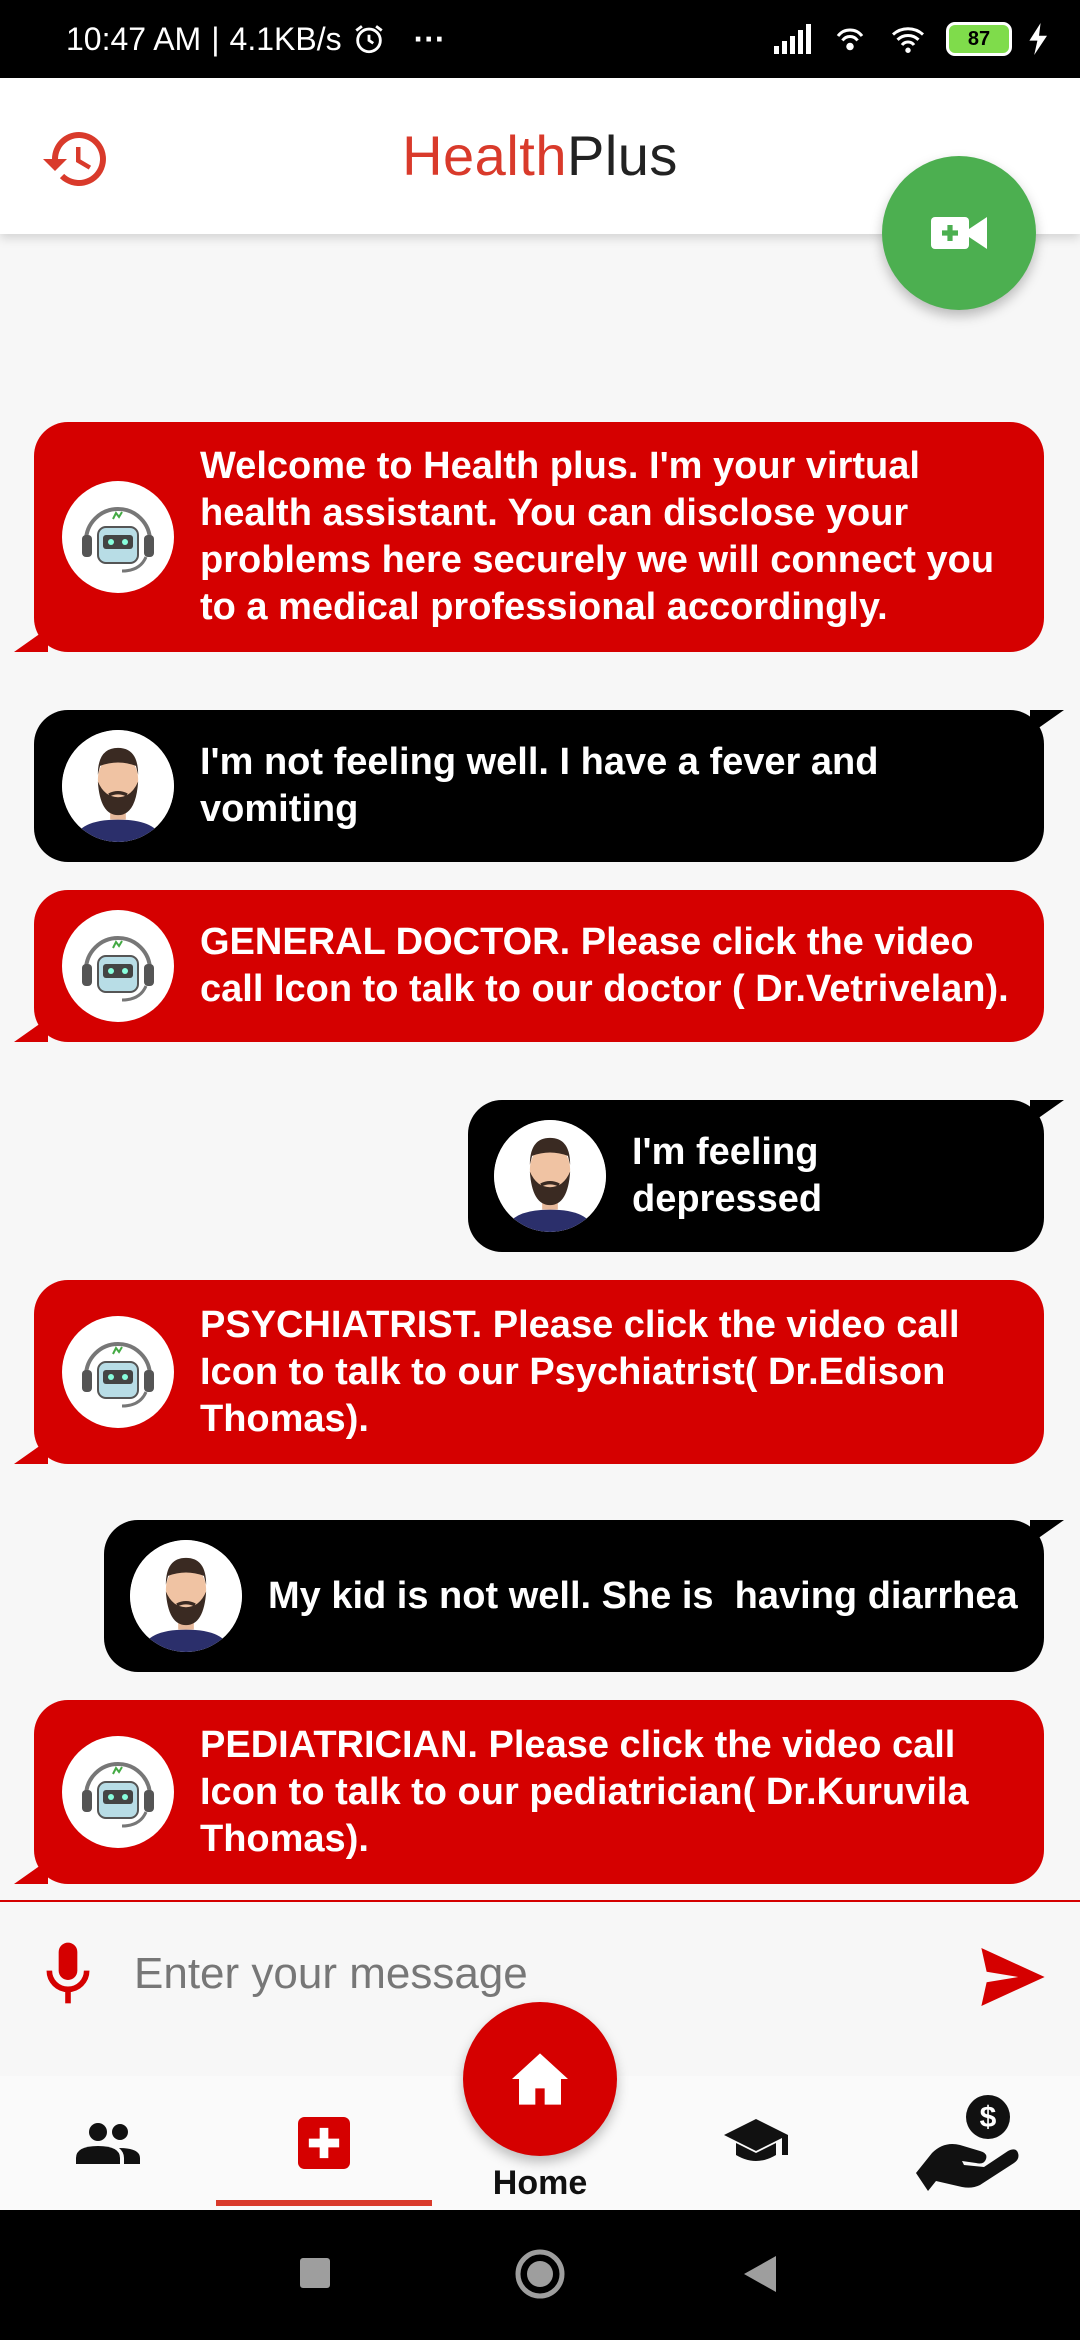 The height and width of the screenshot is (2340, 1080). I want to click on home-button, so click(540, 2079).